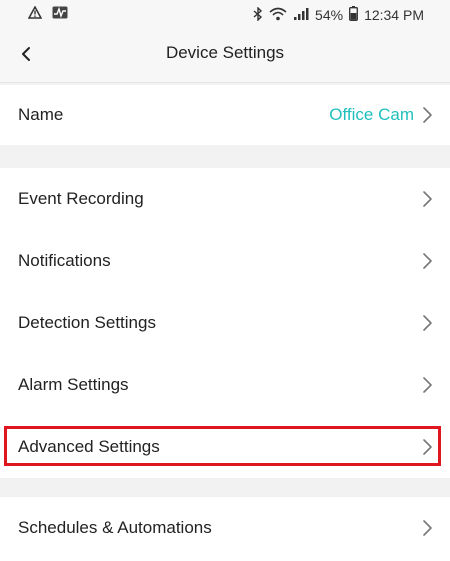  I want to click on battery-icon, so click(354, 15).